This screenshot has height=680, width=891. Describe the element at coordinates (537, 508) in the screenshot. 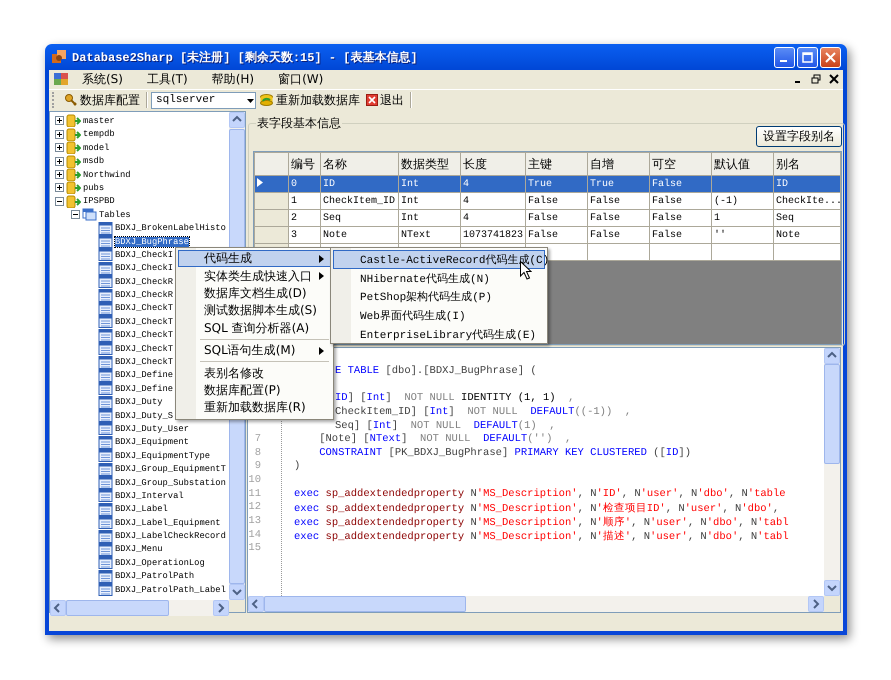

I see `code-line: exec sp_addextendedproperty N'MS_Description', N'检查项目ID', N'user', N'dbo',` at that location.